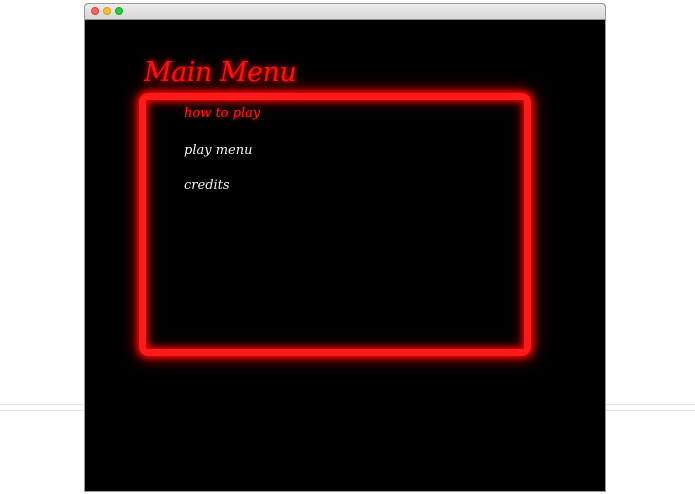 This screenshot has height=494, width=695. I want to click on menu-item-credits: credits, so click(207, 185).